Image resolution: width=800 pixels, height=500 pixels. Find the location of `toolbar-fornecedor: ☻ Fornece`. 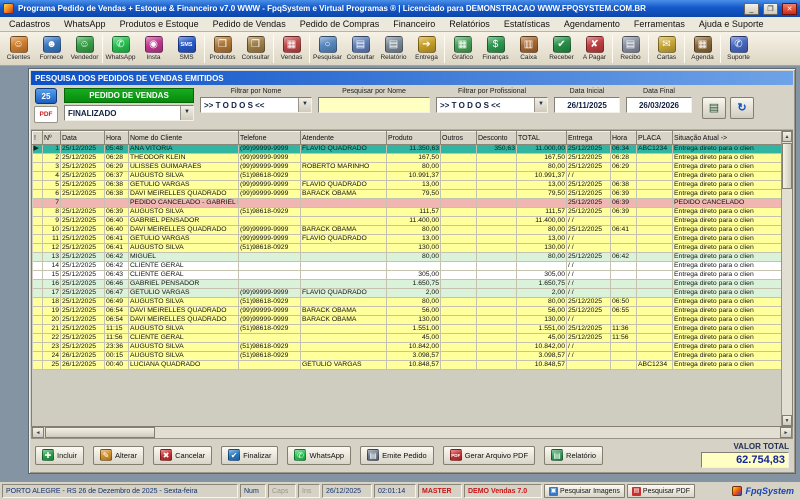

toolbar-fornecedor: ☻ Fornece is located at coordinates (51, 48).